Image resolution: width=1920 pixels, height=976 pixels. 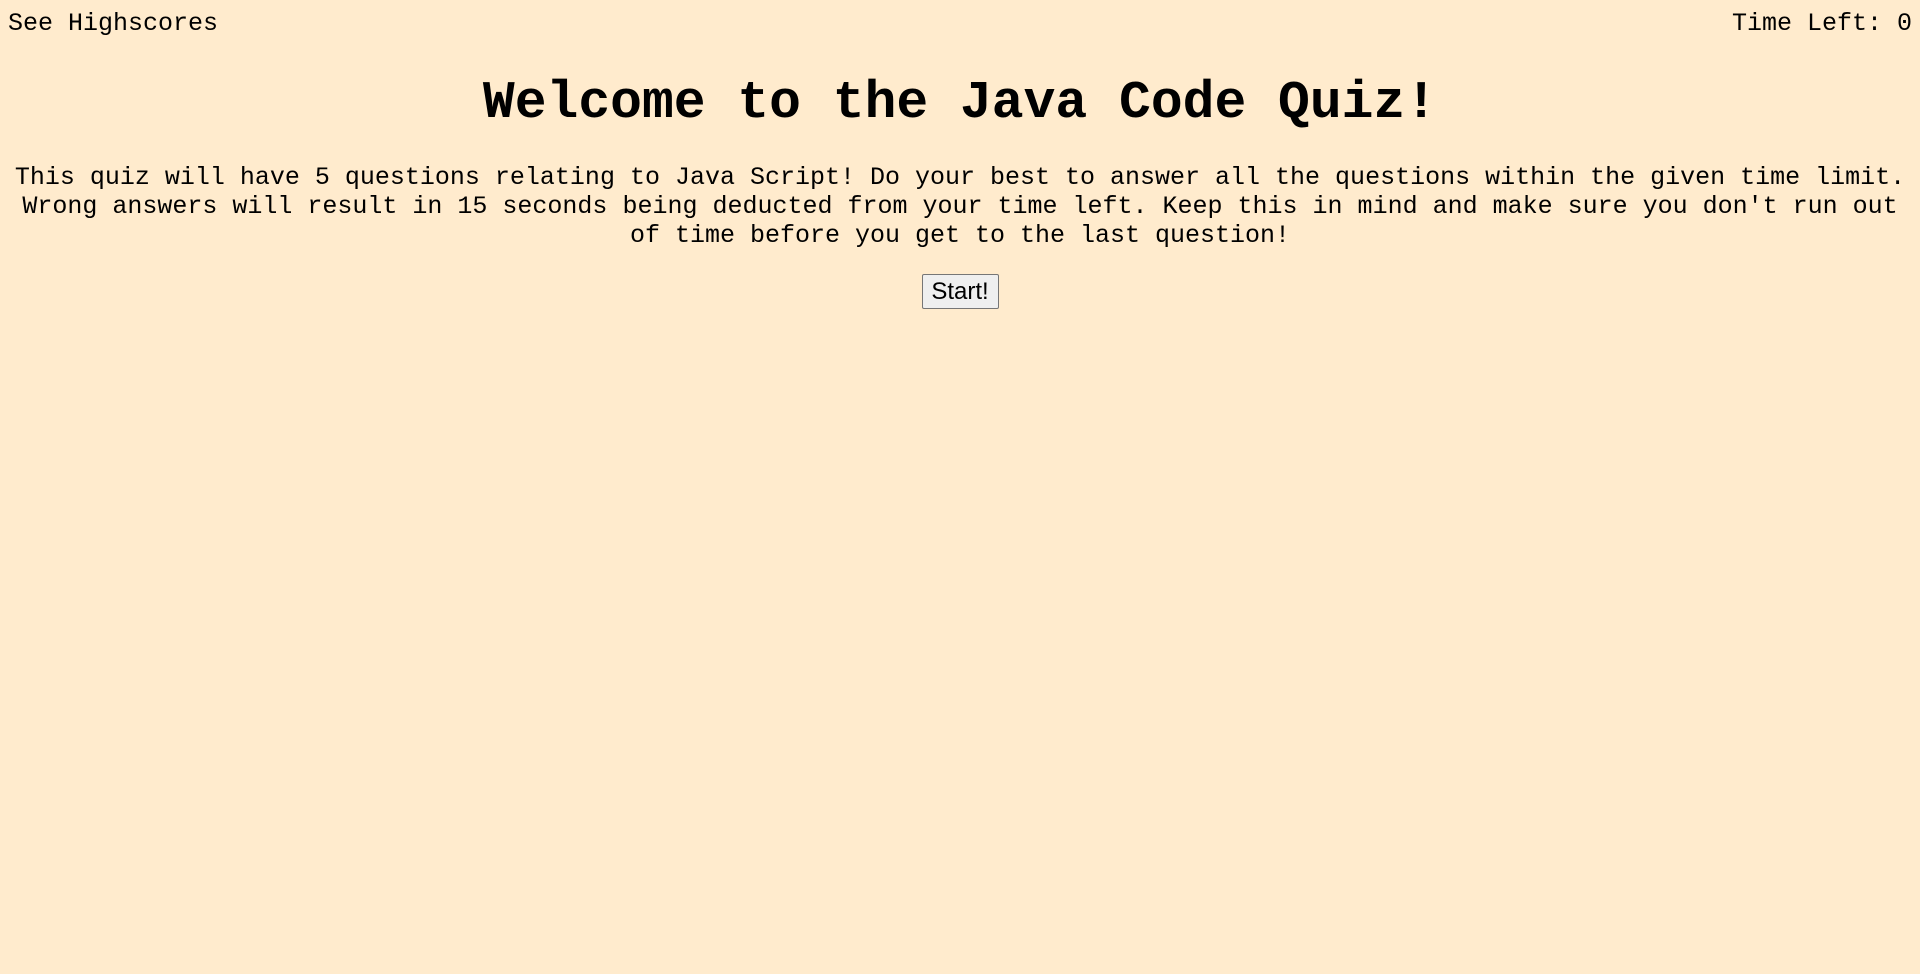 What do you see at coordinates (1904, 23) in the screenshot?
I see `time-left-value: 0` at bounding box center [1904, 23].